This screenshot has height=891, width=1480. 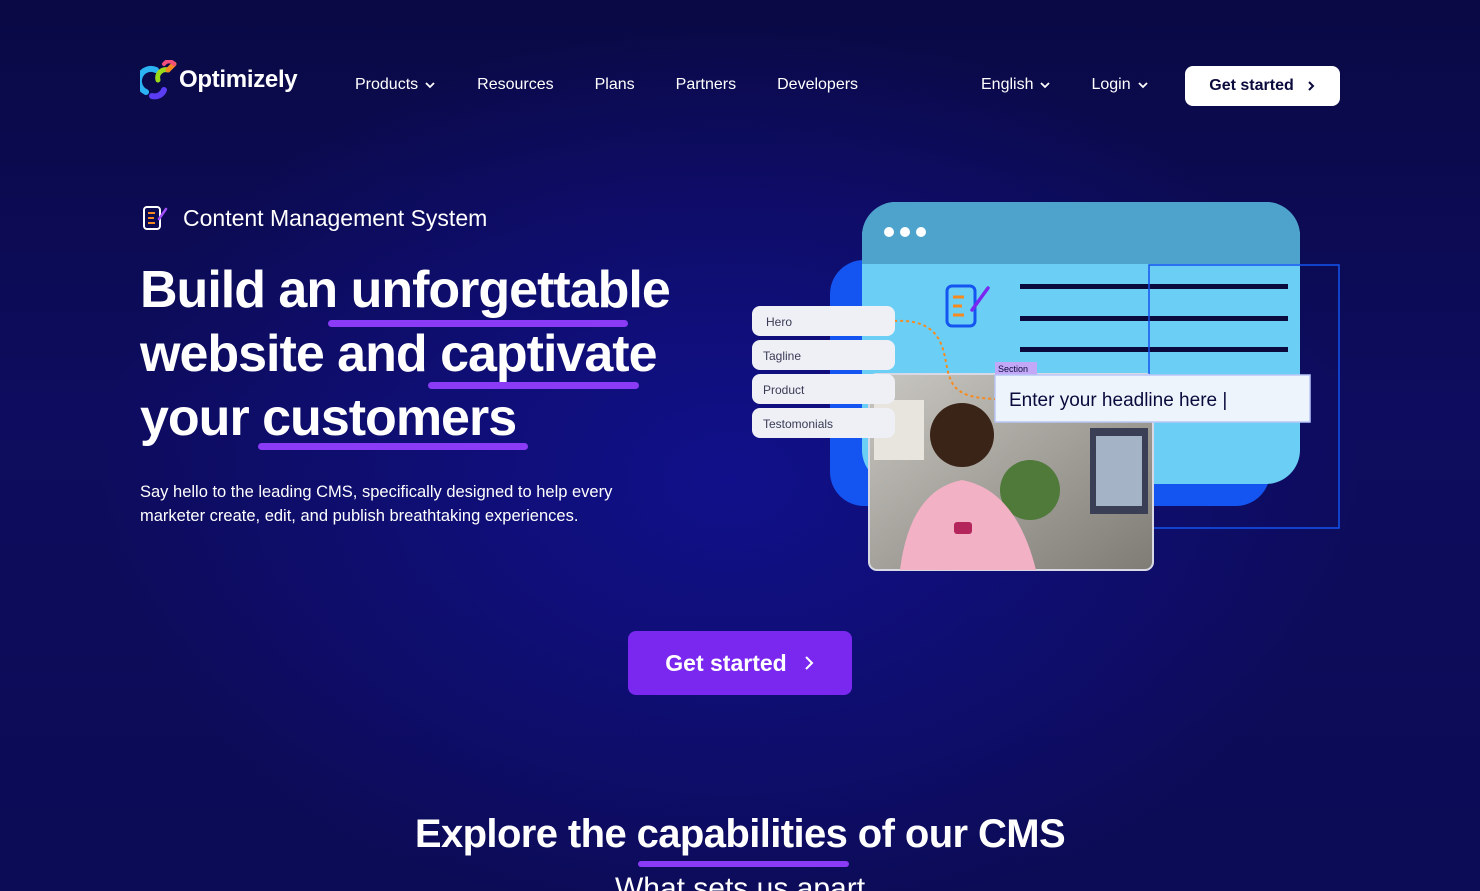 What do you see at coordinates (525, 834) in the screenshot?
I see `explore-text: Explore the` at bounding box center [525, 834].